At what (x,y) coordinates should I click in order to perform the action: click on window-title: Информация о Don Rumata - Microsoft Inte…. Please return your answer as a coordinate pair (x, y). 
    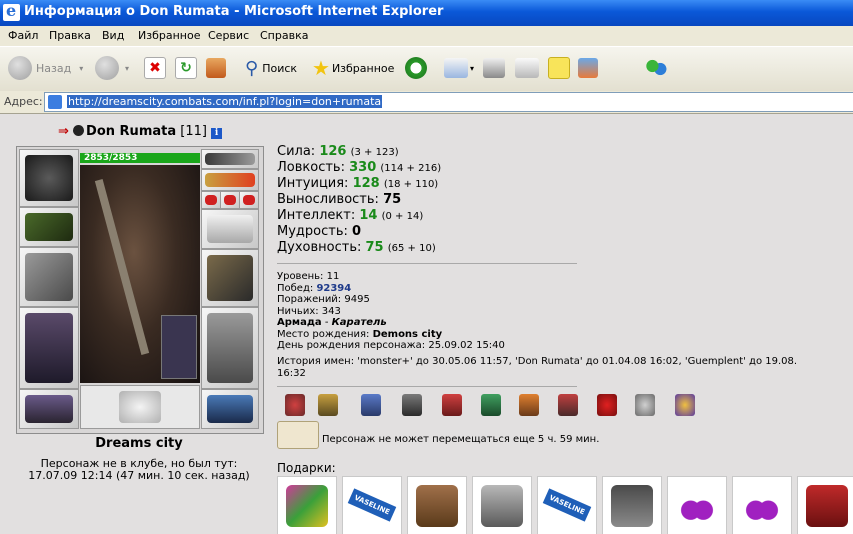
    Looking at the image, I should click on (234, 11).